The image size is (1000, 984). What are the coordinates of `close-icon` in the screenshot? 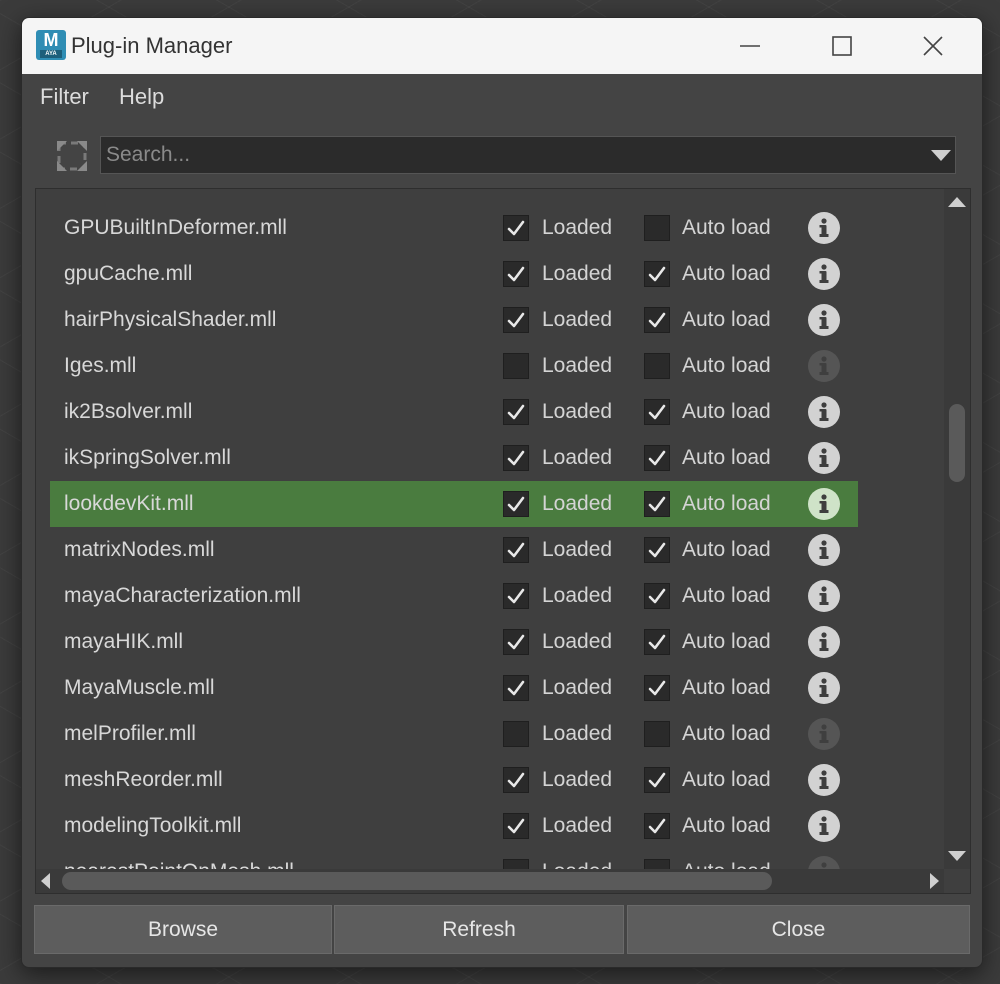 It's located at (933, 46).